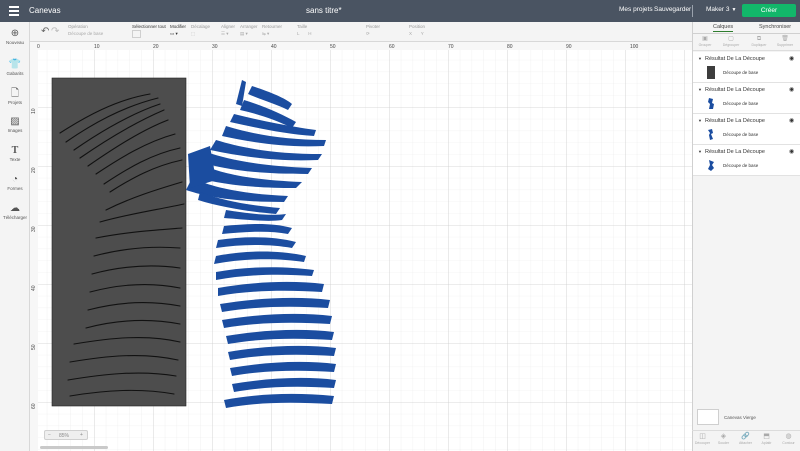 This screenshot has width=800, height=451. I want to click on flip-label: Retourner, so click(272, 26).